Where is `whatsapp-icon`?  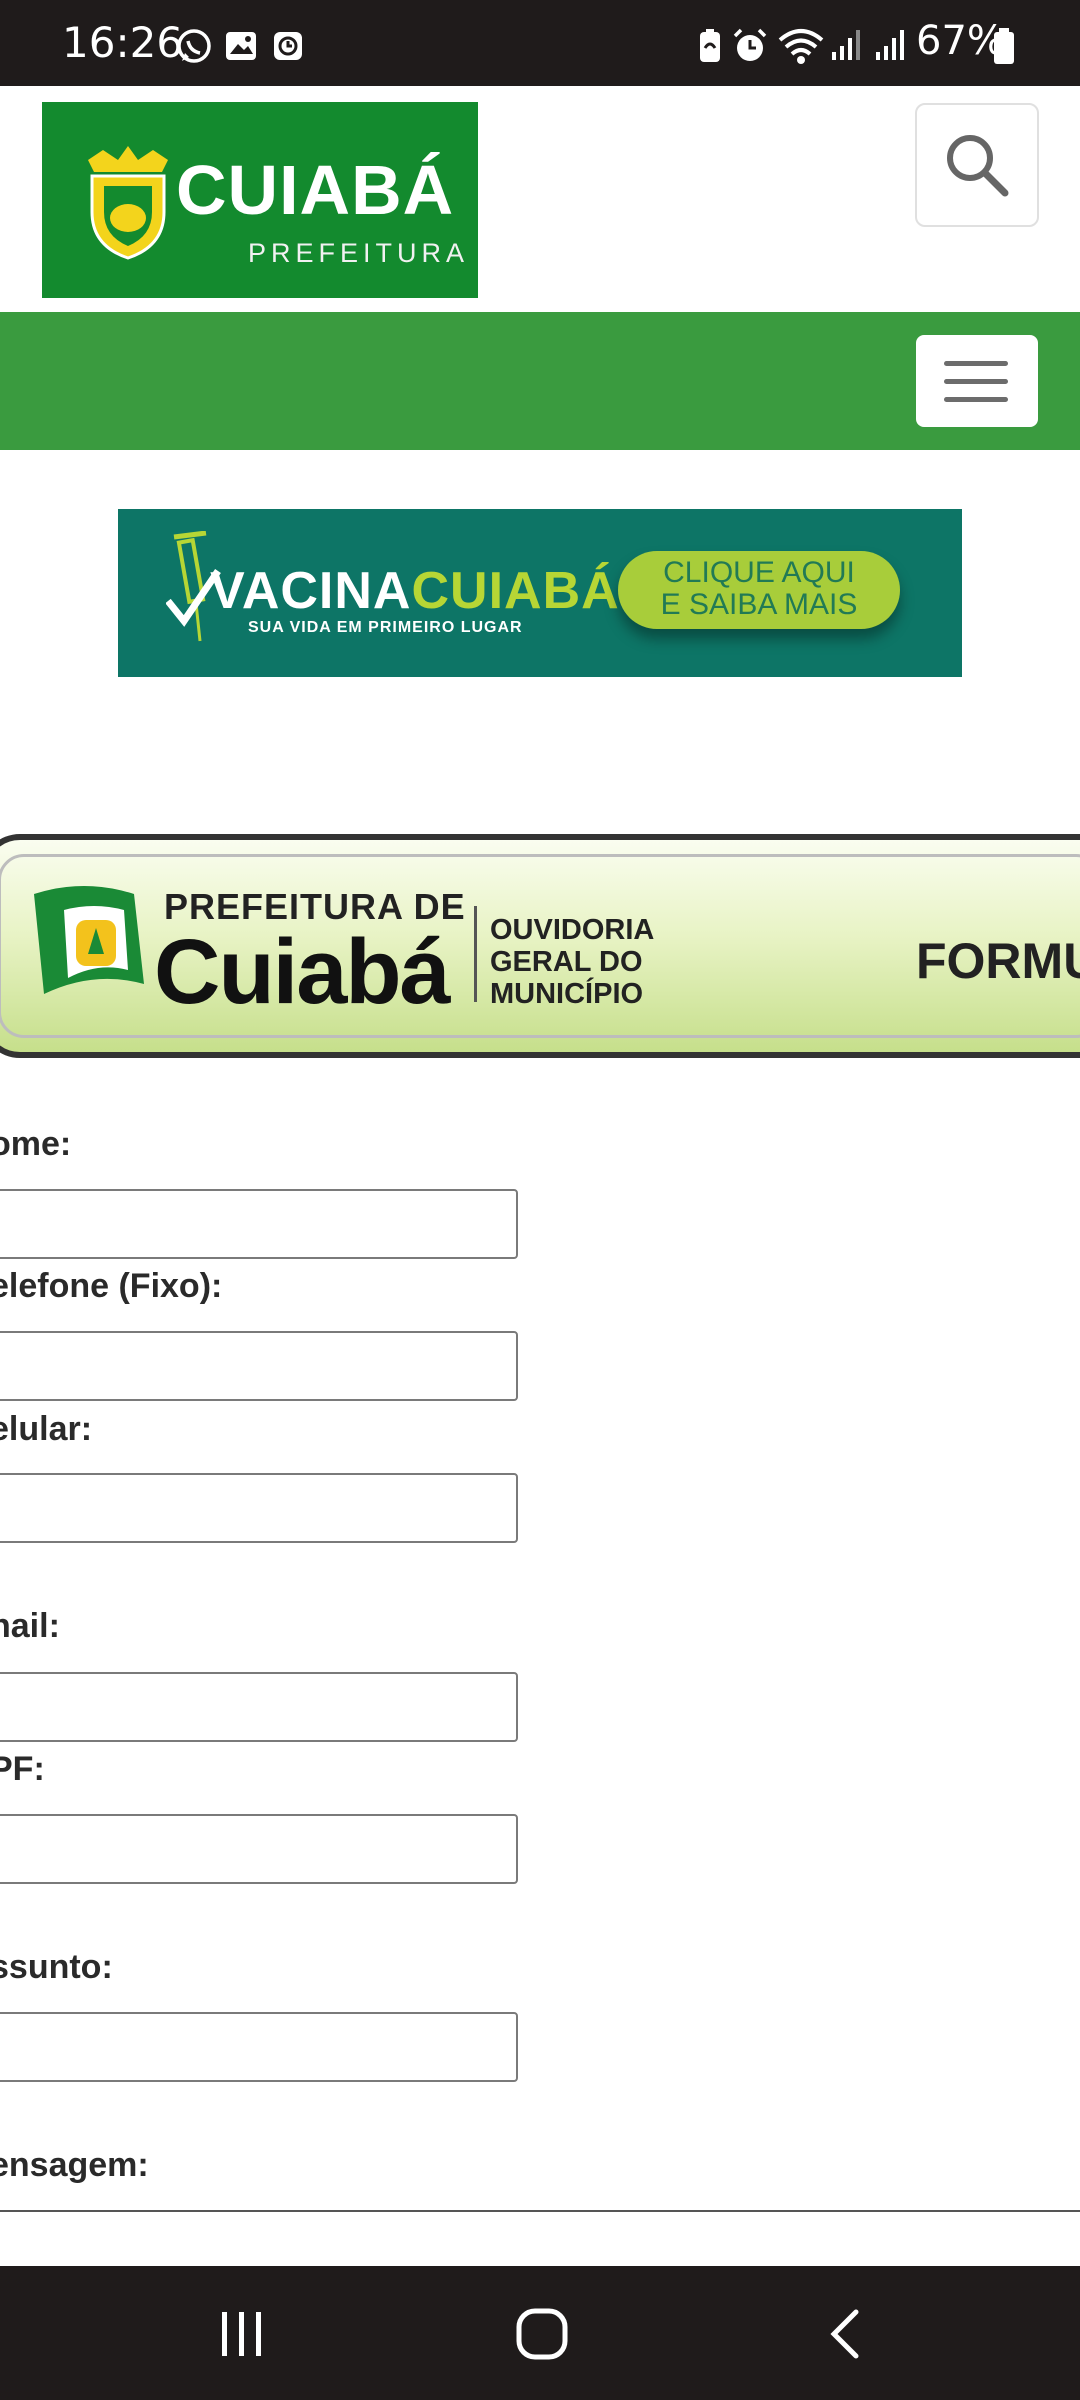 whatsapp-icon is located at coordinates (194, 46).